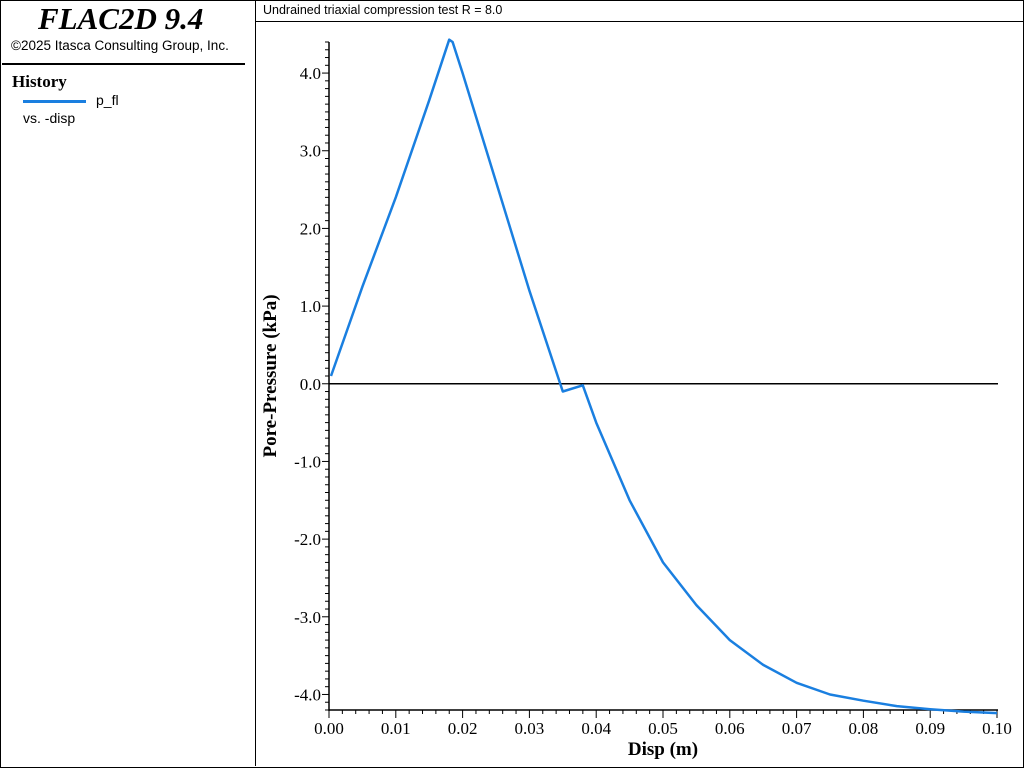 Image resolution: width=1024 pixels, height=768 pixels. Describe the element at coordinates (310, 384) in the screenshot. I see `y-tick-label: 0.0` at that location.